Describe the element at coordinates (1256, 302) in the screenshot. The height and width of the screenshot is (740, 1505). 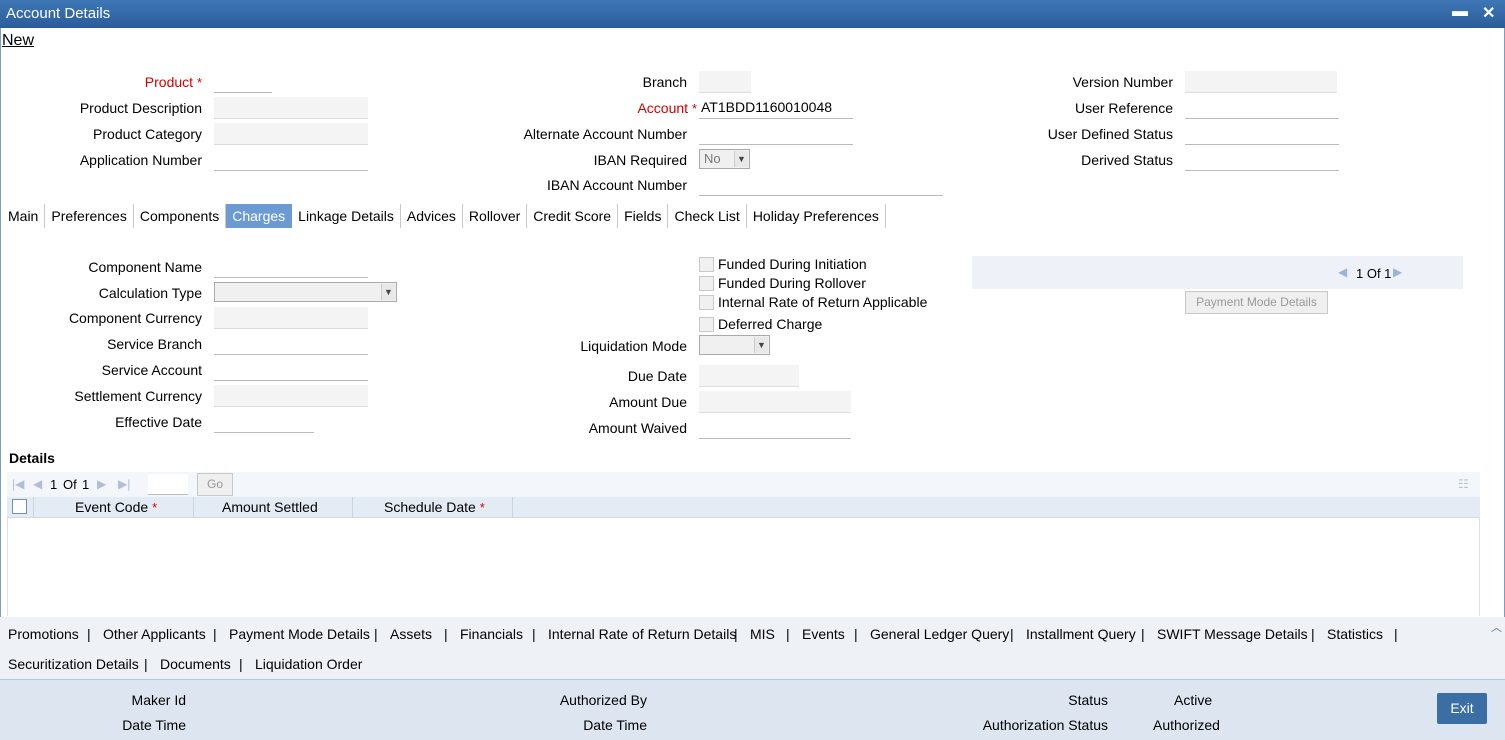
I see `payment-mode-details-button: Payment Mode Details` at that location.